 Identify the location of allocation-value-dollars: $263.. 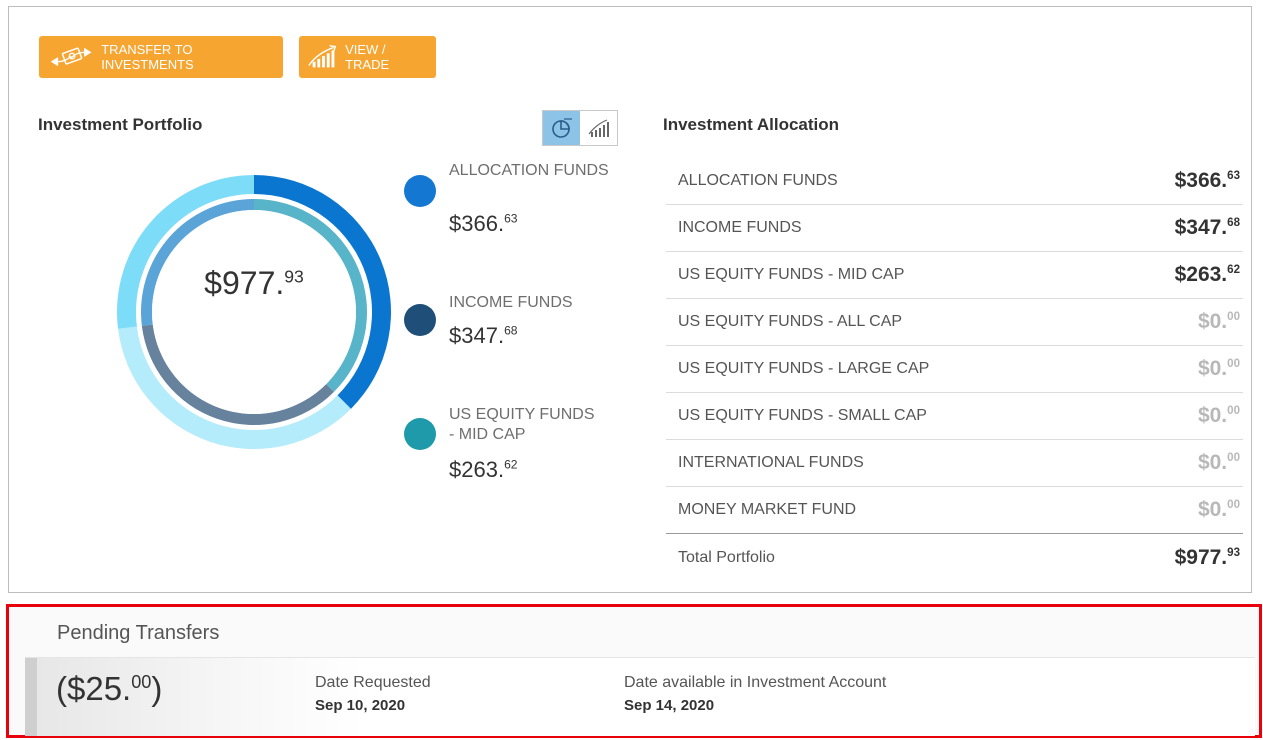
(1201, 274).